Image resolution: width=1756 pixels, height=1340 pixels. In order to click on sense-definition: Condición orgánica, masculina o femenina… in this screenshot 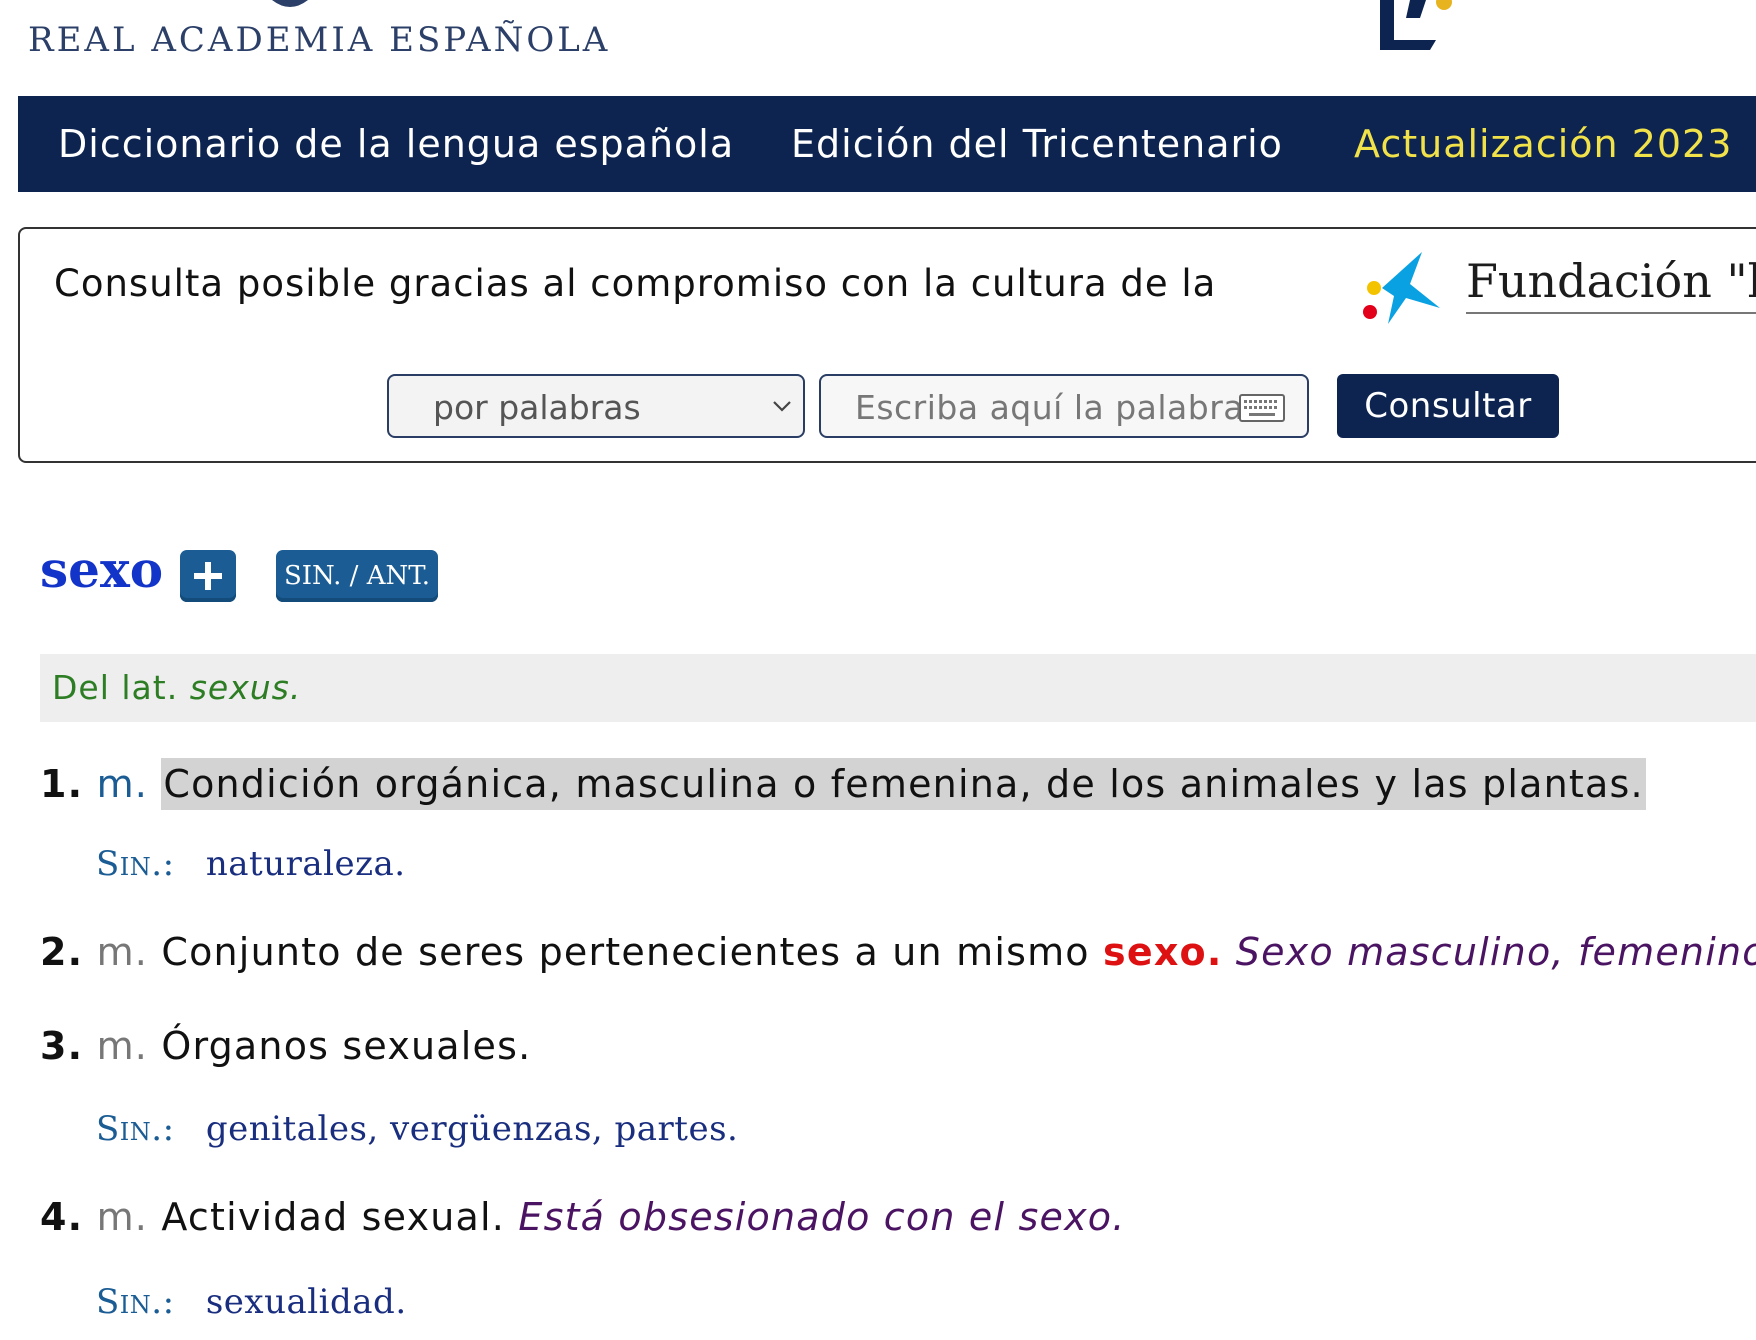, I will do `click(903, 784)`.